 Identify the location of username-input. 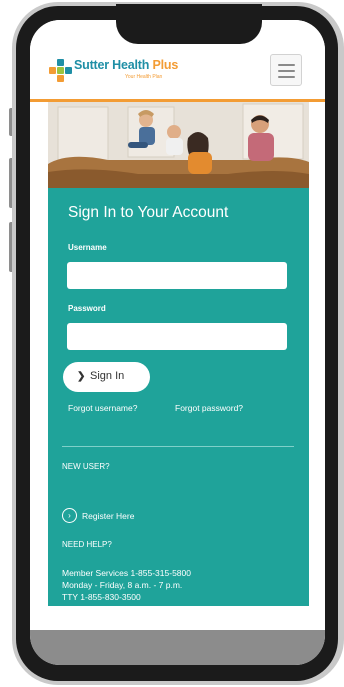
(177, 275).